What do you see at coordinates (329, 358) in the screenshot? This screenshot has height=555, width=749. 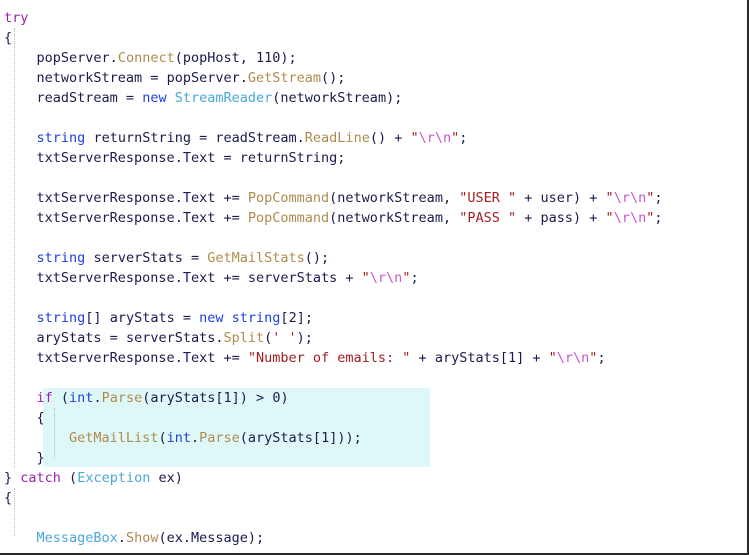 I see `code-token-str: "Number of emails: "` at bounding box center [329, 358].